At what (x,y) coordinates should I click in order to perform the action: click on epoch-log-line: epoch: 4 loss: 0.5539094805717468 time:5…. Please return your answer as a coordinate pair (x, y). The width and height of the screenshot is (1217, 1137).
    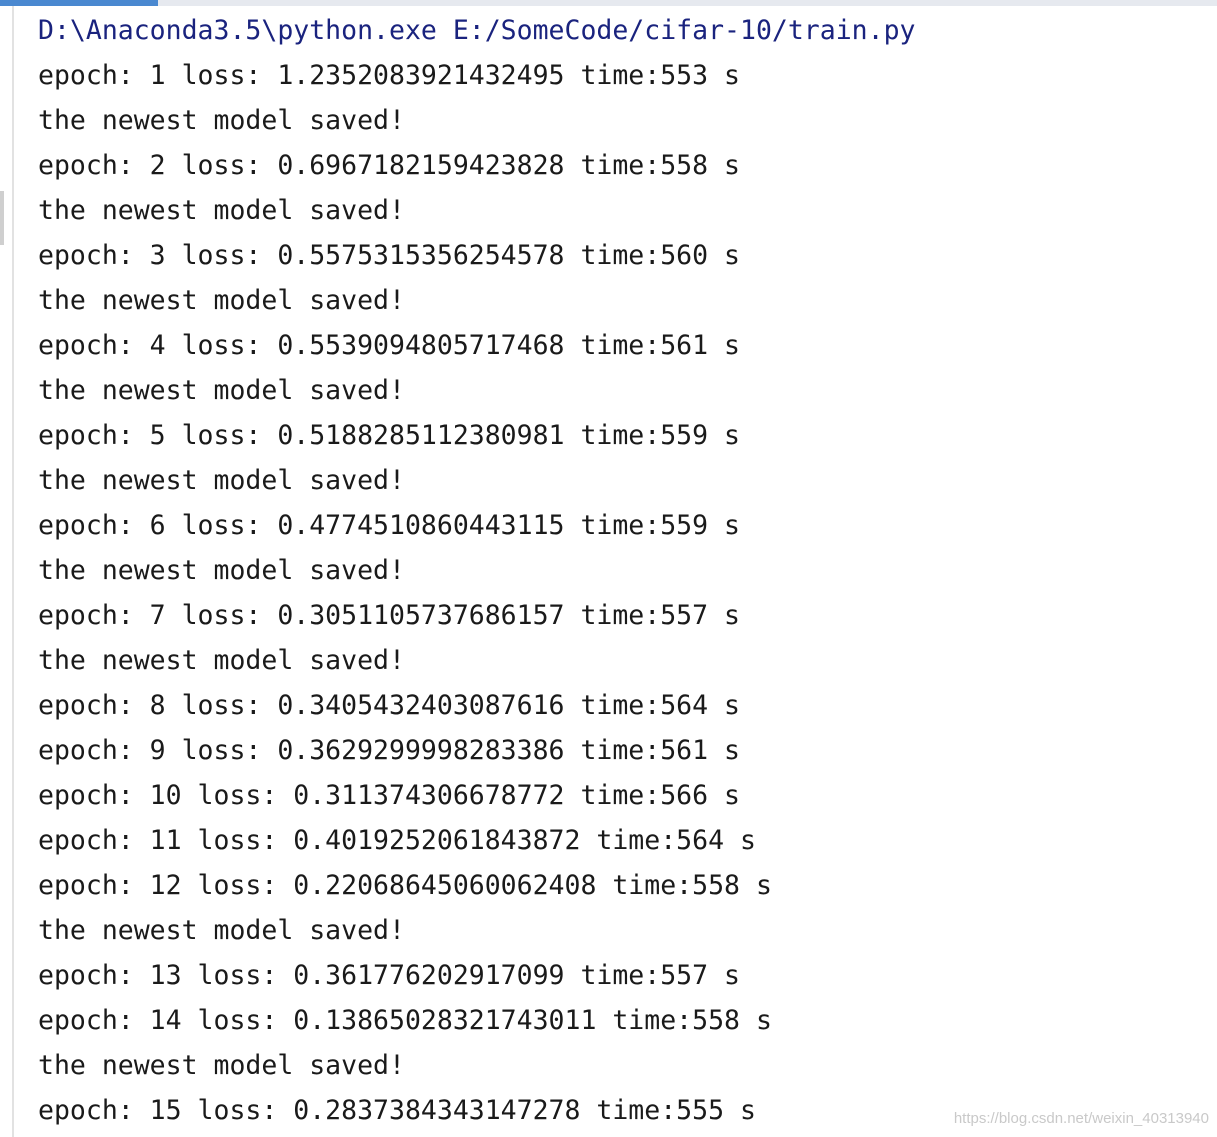
    Looking at the image, I should click on (389, 345).